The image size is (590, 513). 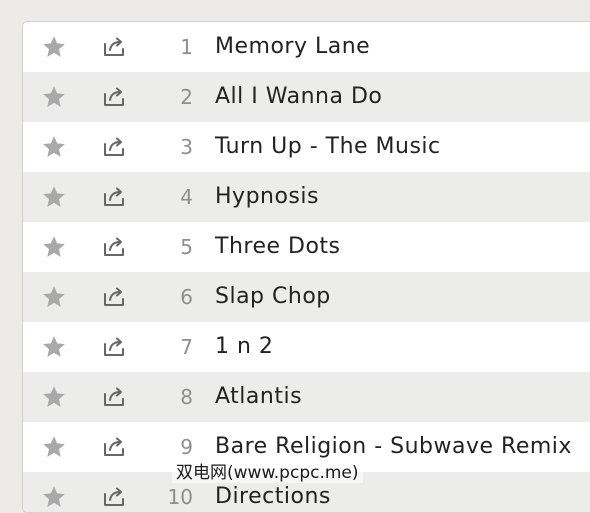 What do you see at coordinates (186, 447) in the screenshot?
I see `track-number: 9` at bounding box center [186, 447].